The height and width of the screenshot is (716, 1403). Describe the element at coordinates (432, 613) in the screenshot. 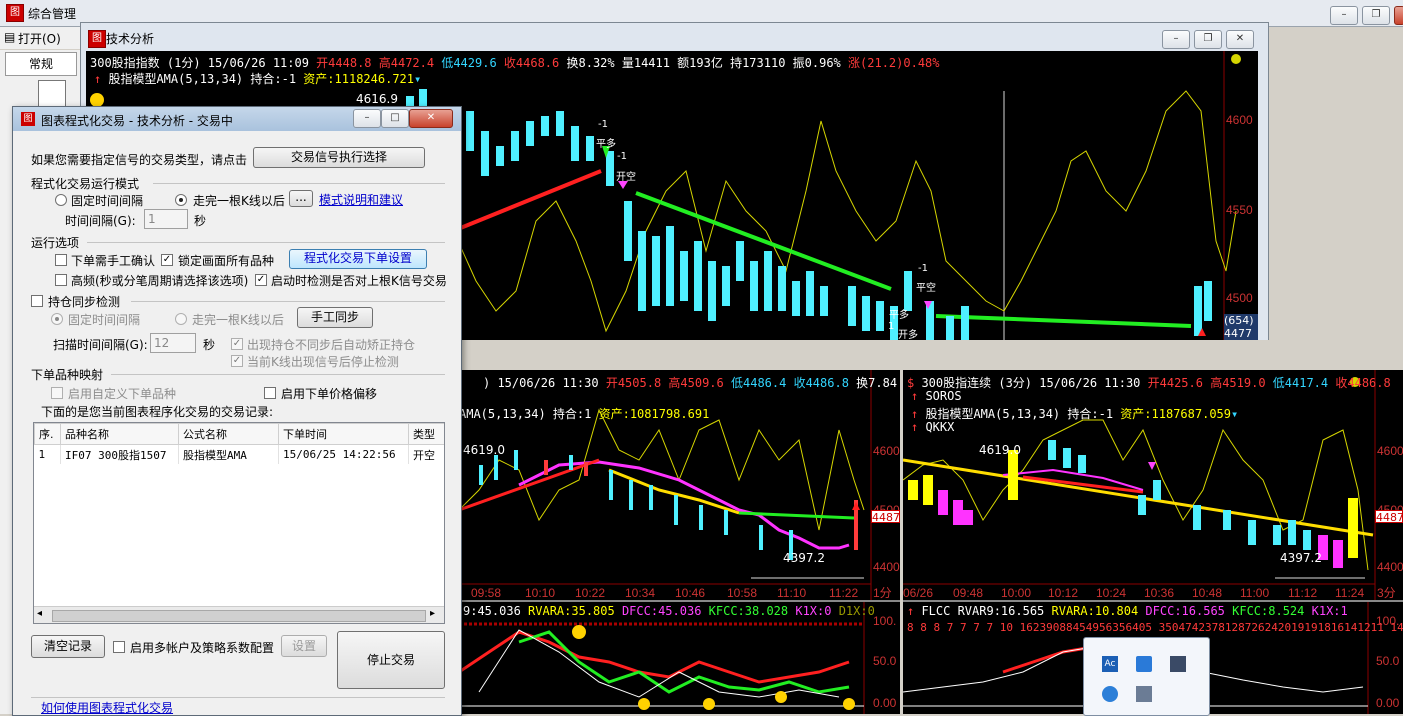

I see `scroll-right-icon: ▸` at that location.